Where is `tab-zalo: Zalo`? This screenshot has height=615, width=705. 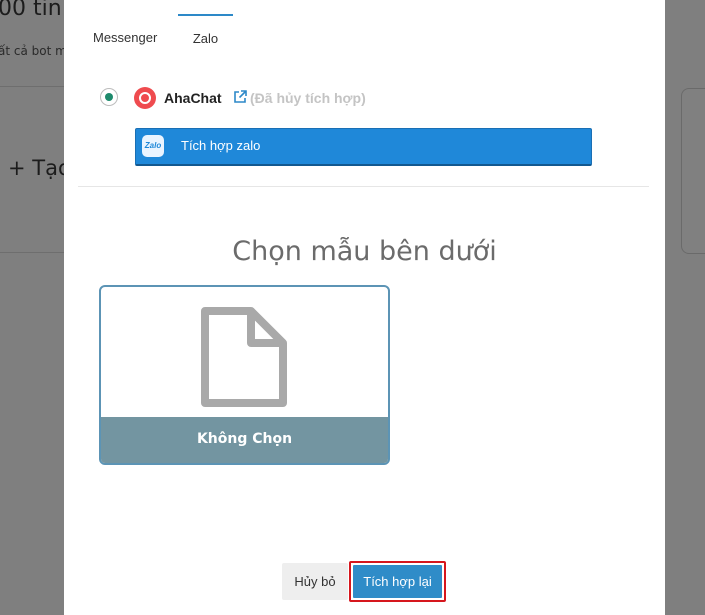 tab-zalo: Zalo is located at coordinates (205, 37).